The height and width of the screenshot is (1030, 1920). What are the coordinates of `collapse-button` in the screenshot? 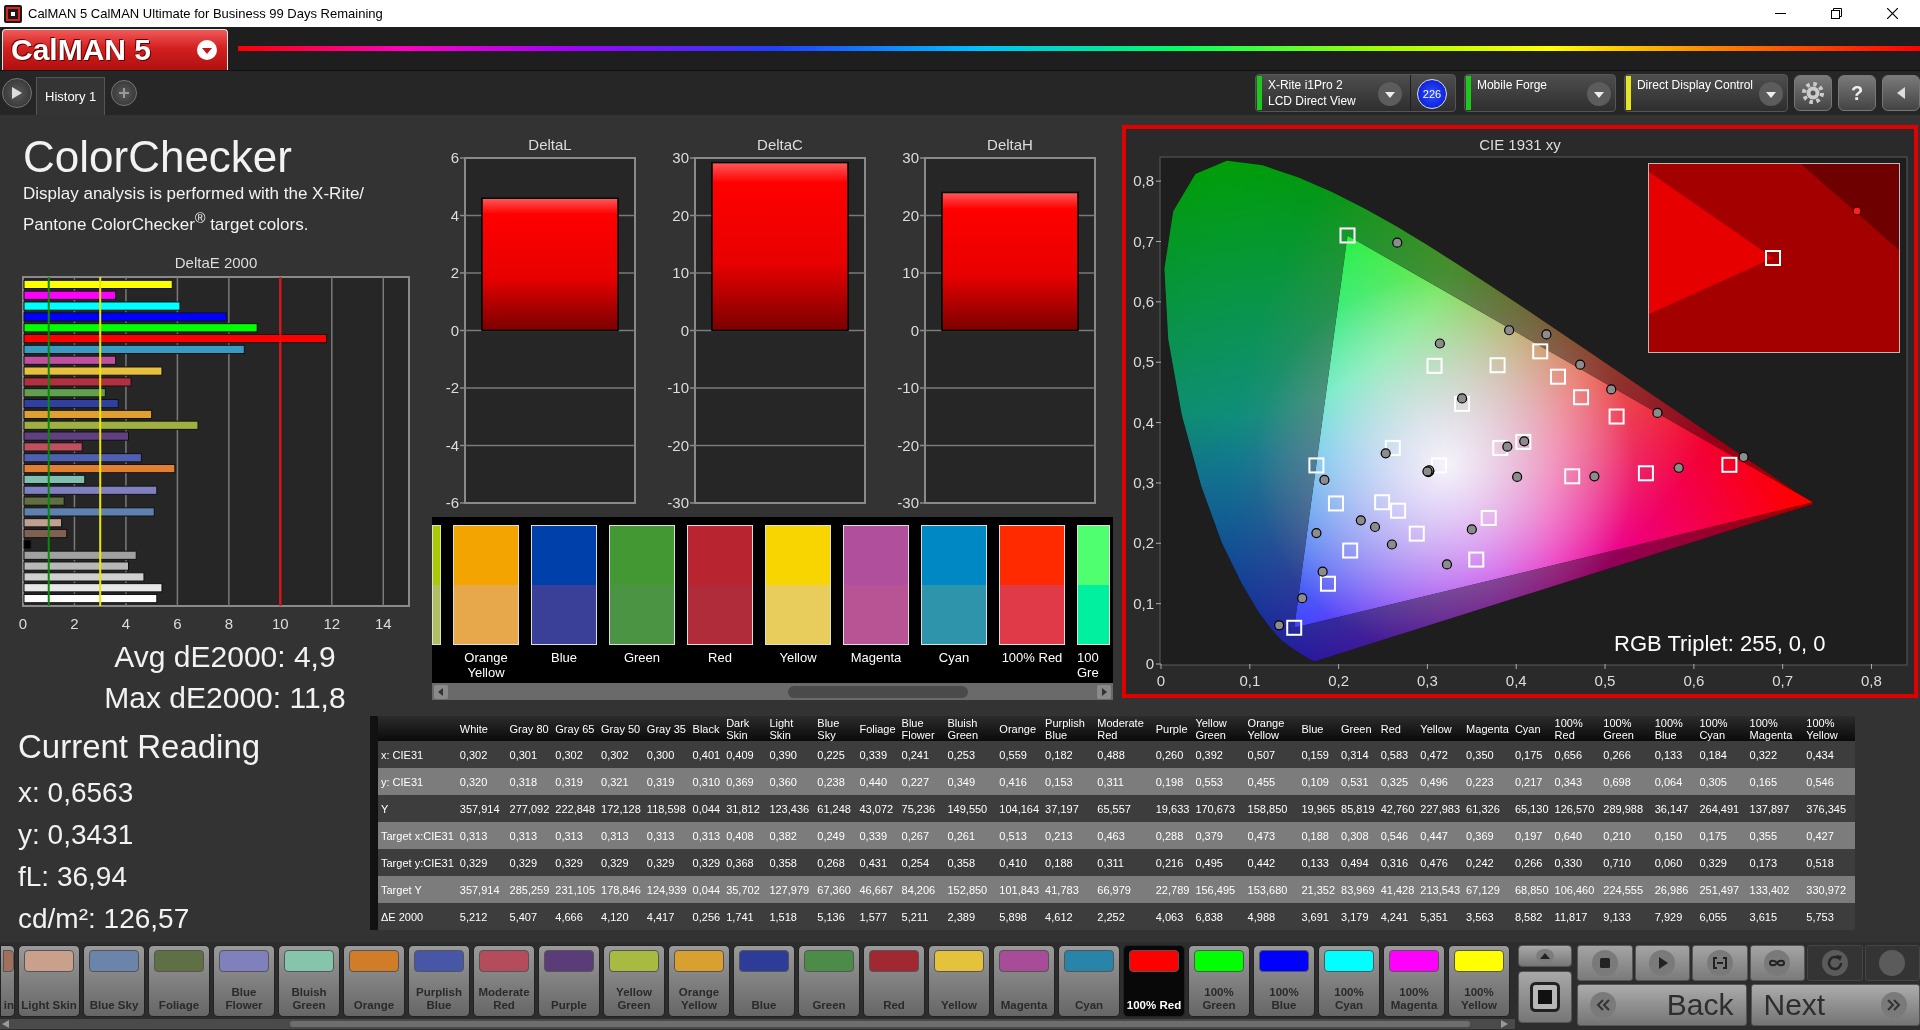 It's located at (1901, 93).